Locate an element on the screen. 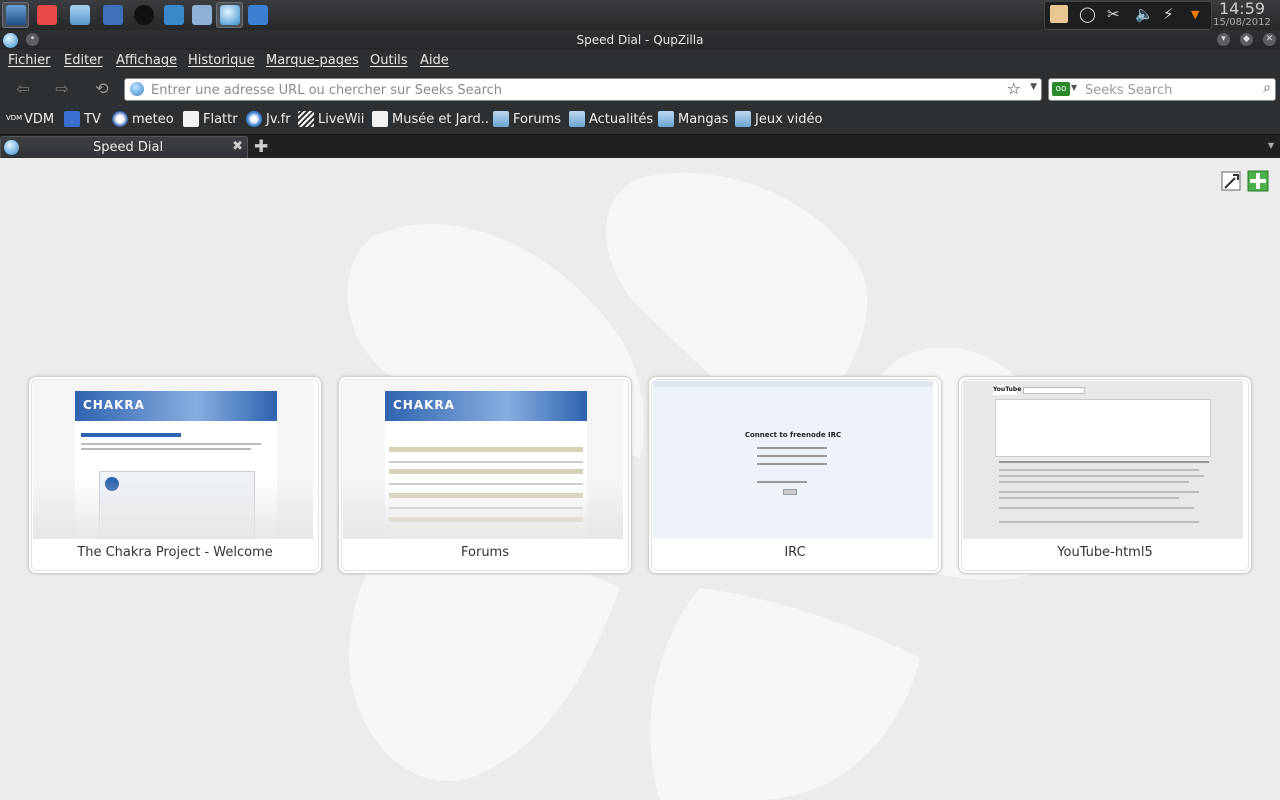  chat-tray-icon: ◯ is located at coordinates (1087, 14).